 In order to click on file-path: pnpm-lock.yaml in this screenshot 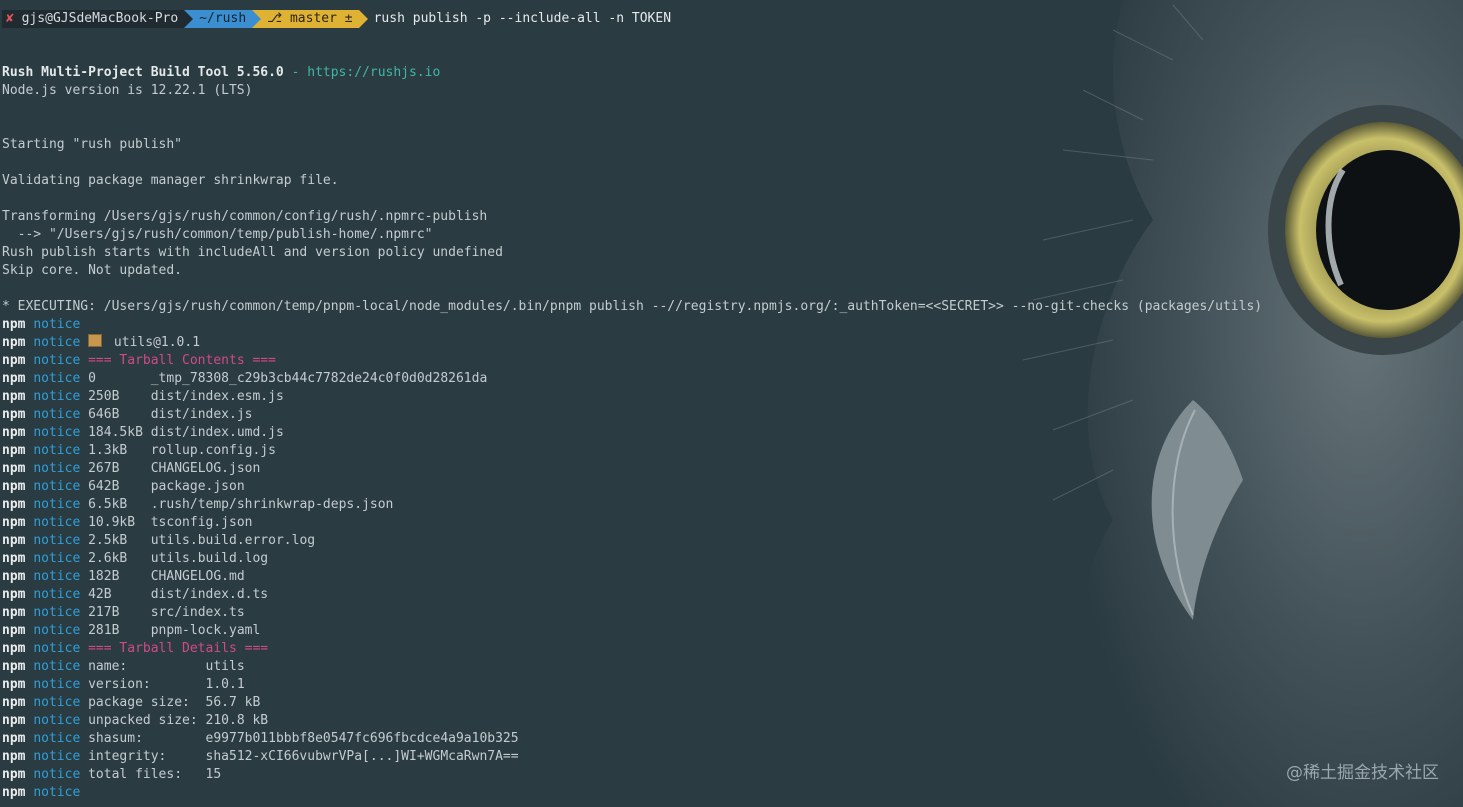, I will do `click(205, 630)`.